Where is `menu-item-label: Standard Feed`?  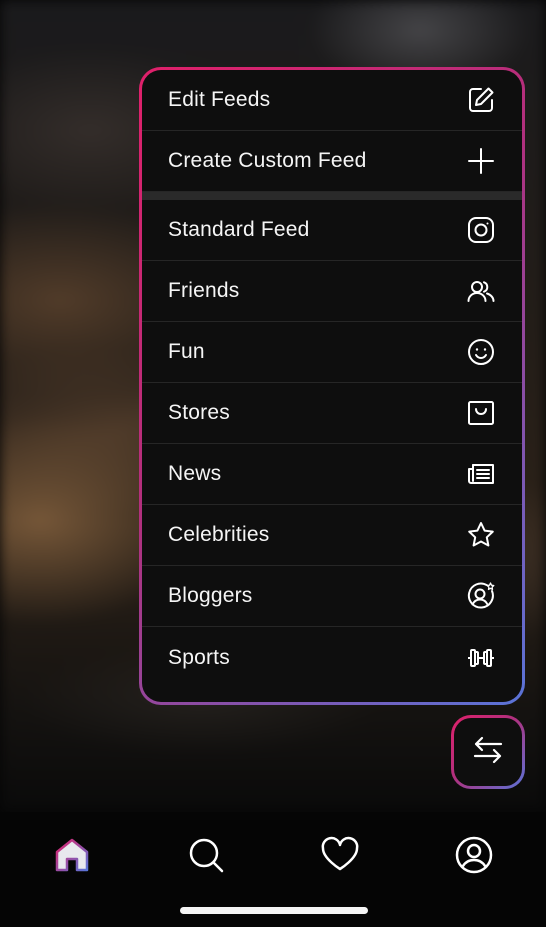 menu-item-label: Standard Feed is located at coordinates (239, 229).